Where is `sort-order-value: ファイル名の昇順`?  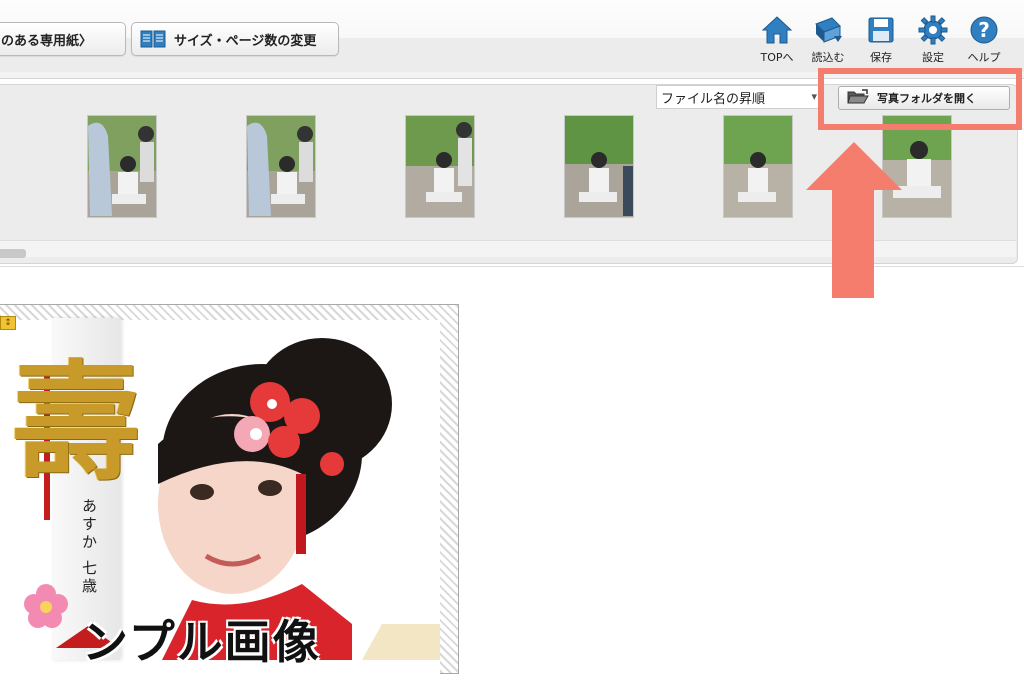 sort-order-value: ファイル名の昇順 is located at coordinates (713, 99).